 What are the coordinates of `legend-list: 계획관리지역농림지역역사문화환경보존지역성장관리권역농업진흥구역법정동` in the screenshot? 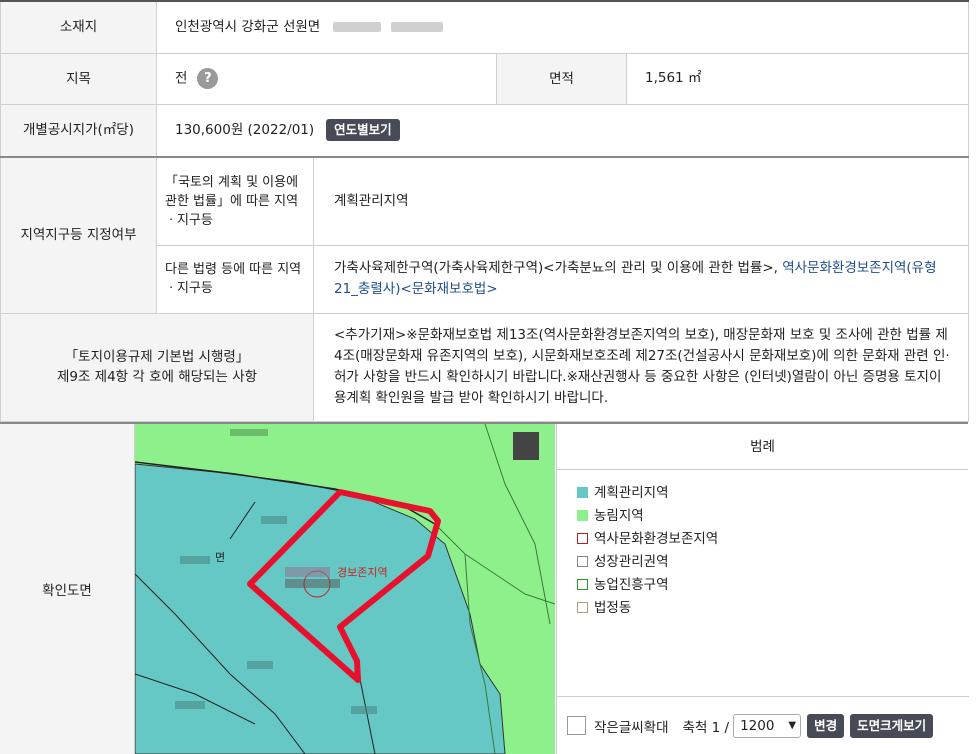 It's located at (762, 545).